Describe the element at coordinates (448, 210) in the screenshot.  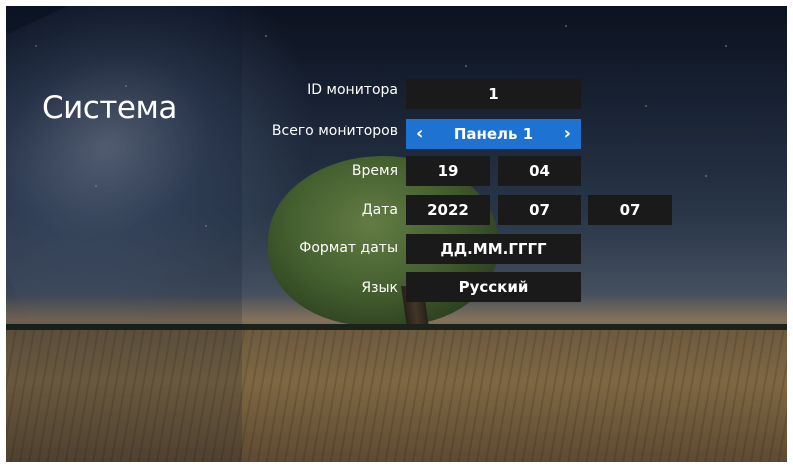
I see `date-year-field: 2022` at that location.